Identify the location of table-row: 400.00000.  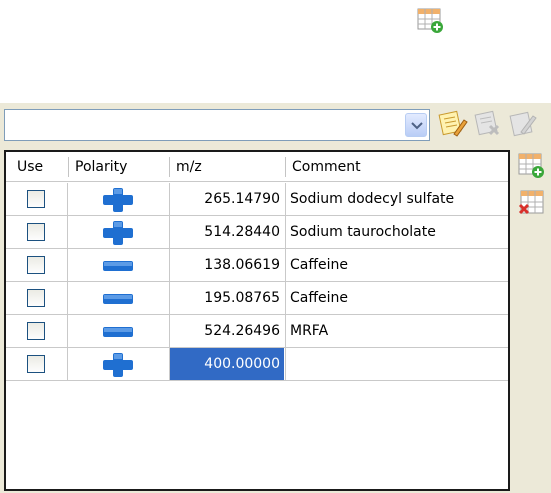
(257, 364).